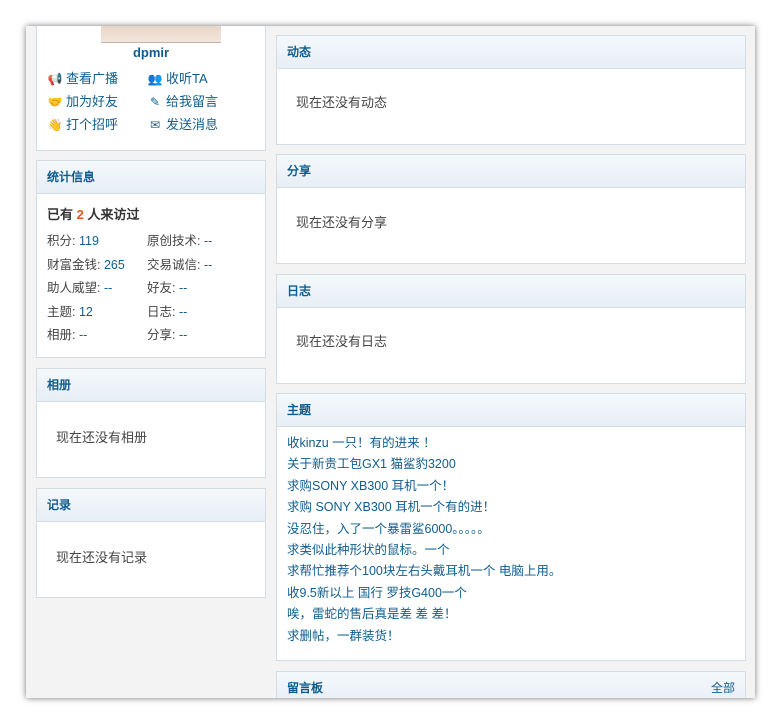 The width and height of the screenshot is (781, 724). What do you see at coordinates (161, 34) in the screenshot?
I see `avatar` at bounding box center [161, 34].